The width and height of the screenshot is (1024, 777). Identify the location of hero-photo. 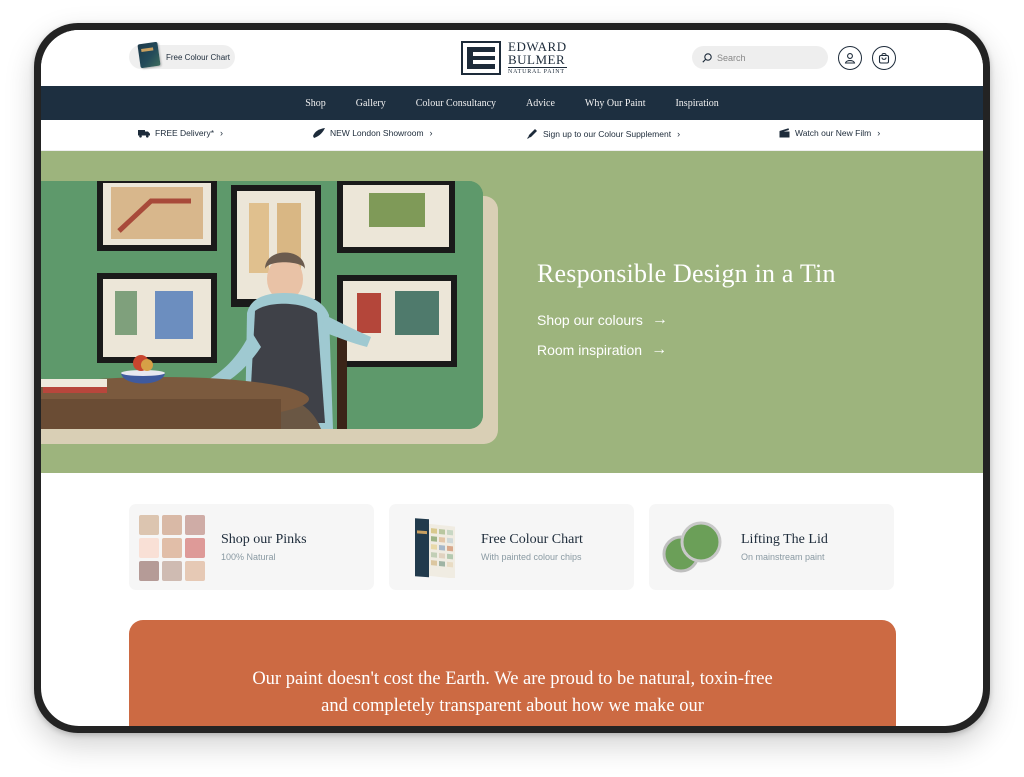
(262, 305).